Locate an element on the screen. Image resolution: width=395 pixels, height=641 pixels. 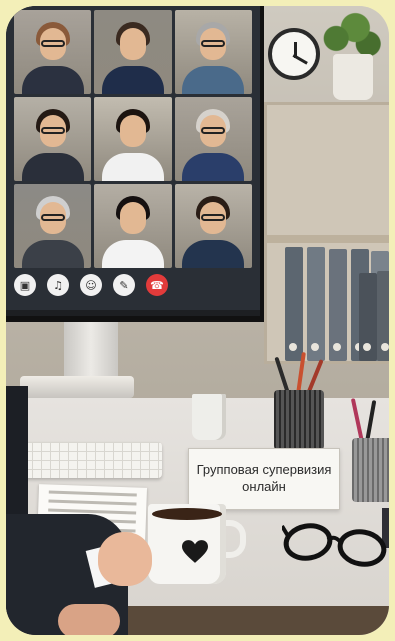
chat-icon: ✎ is located at coordinates (124, 285).